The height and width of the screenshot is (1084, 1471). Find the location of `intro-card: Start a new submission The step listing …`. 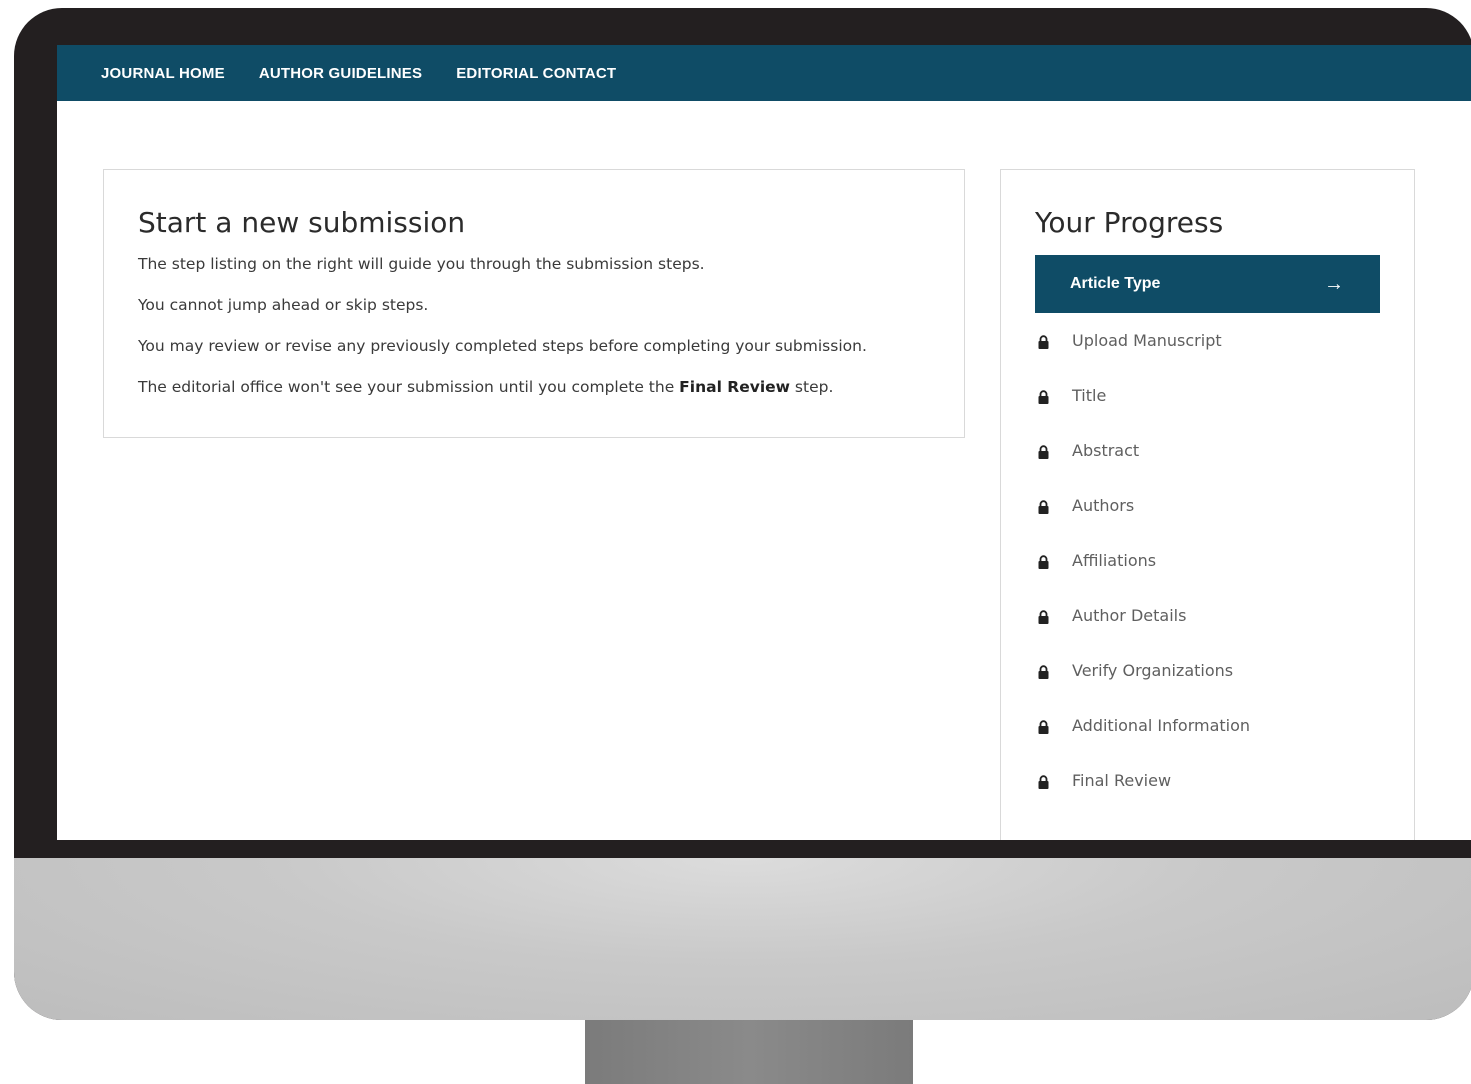

intro-card: Start a new submission The step listing … is located at coordinates (534, 303).